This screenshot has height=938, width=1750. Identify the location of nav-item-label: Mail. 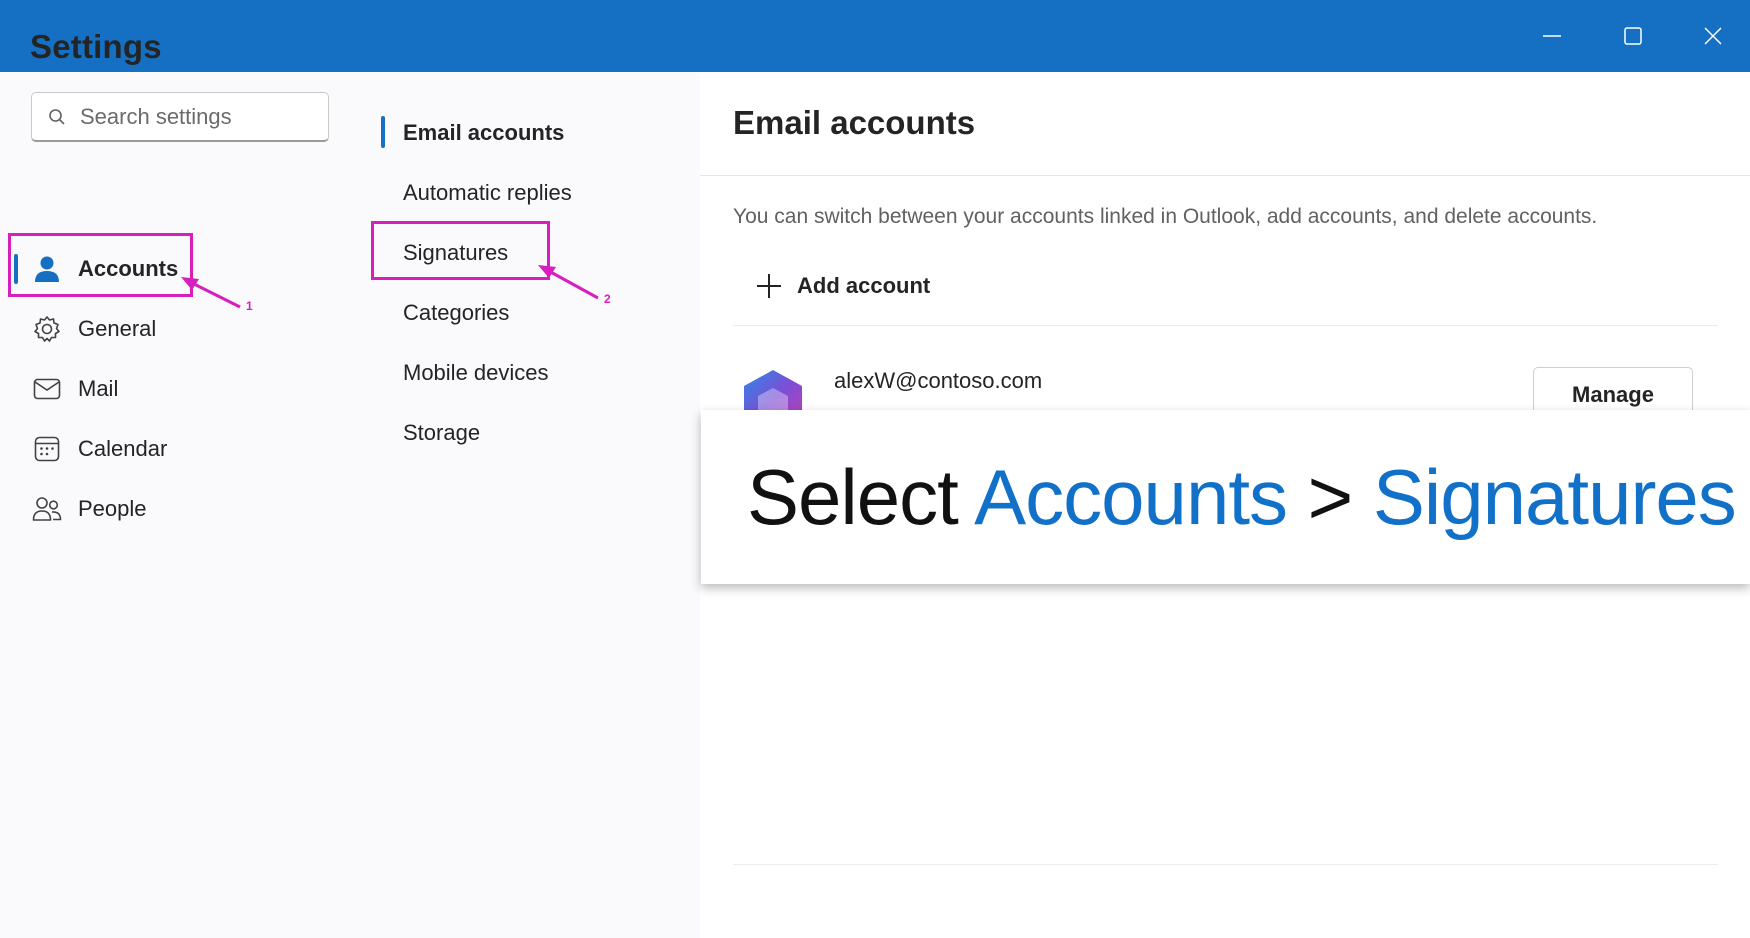
(98, 388).